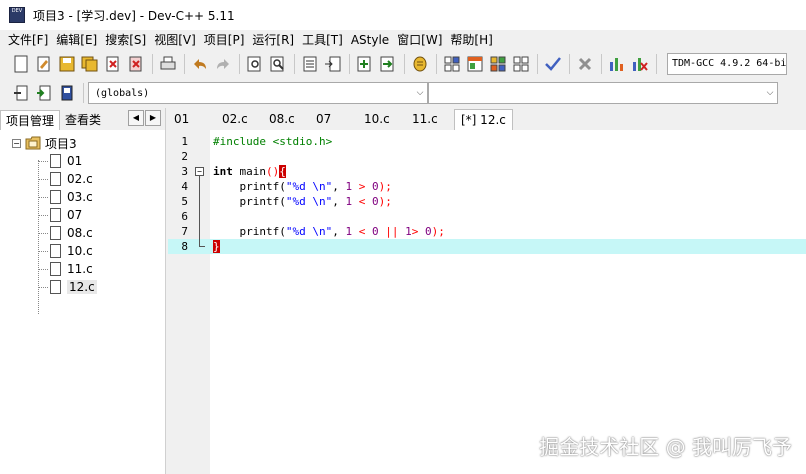  I want to click on secondary-toolbar: (globals) ⌵ ⌵, so click(403, 93).